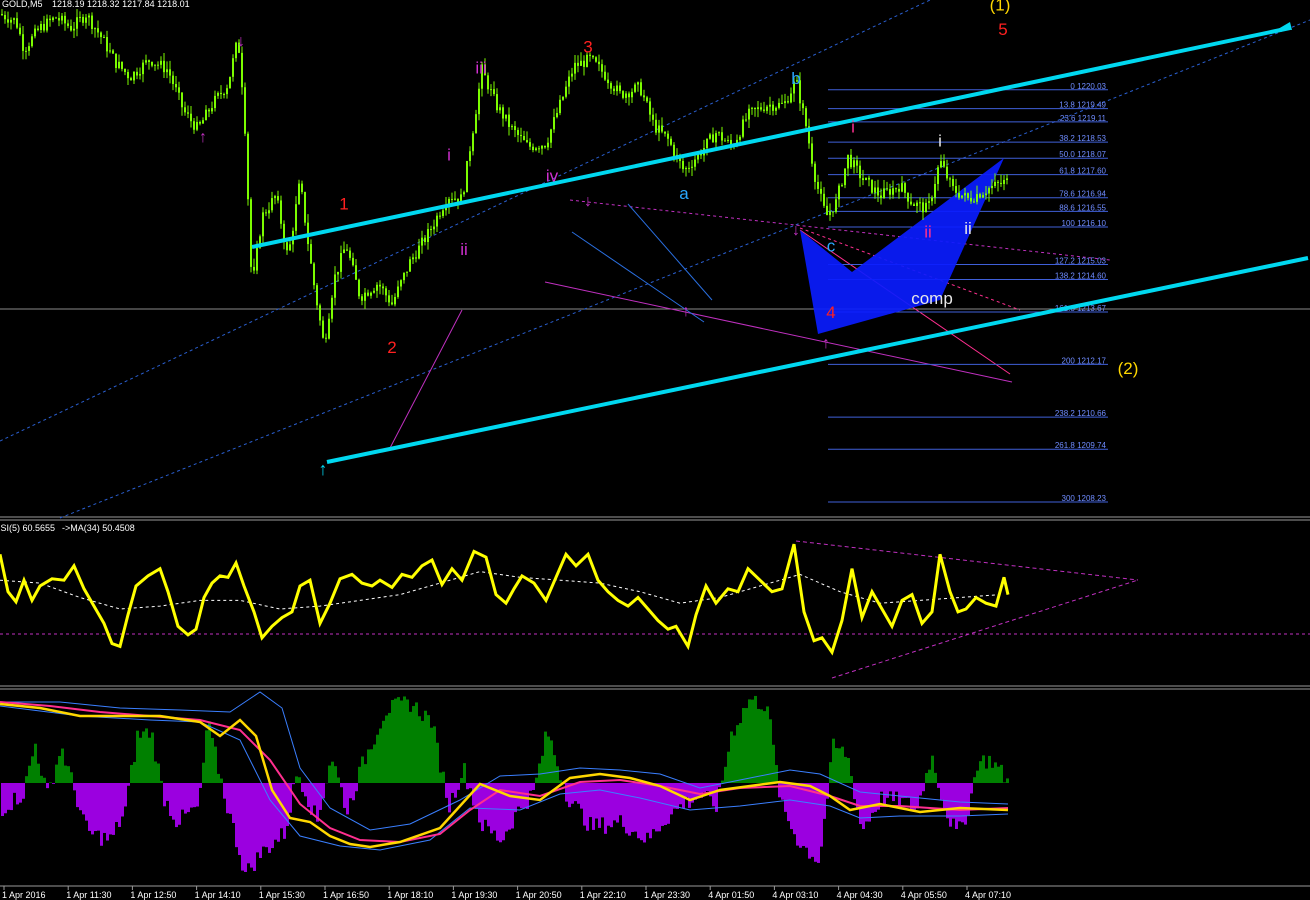 This screenshot has height=900, width=1310. Describe the element at coordinates (1081, 260) in the screenshot. I see `fib-label-9: 127.2 1215.03` at that location.